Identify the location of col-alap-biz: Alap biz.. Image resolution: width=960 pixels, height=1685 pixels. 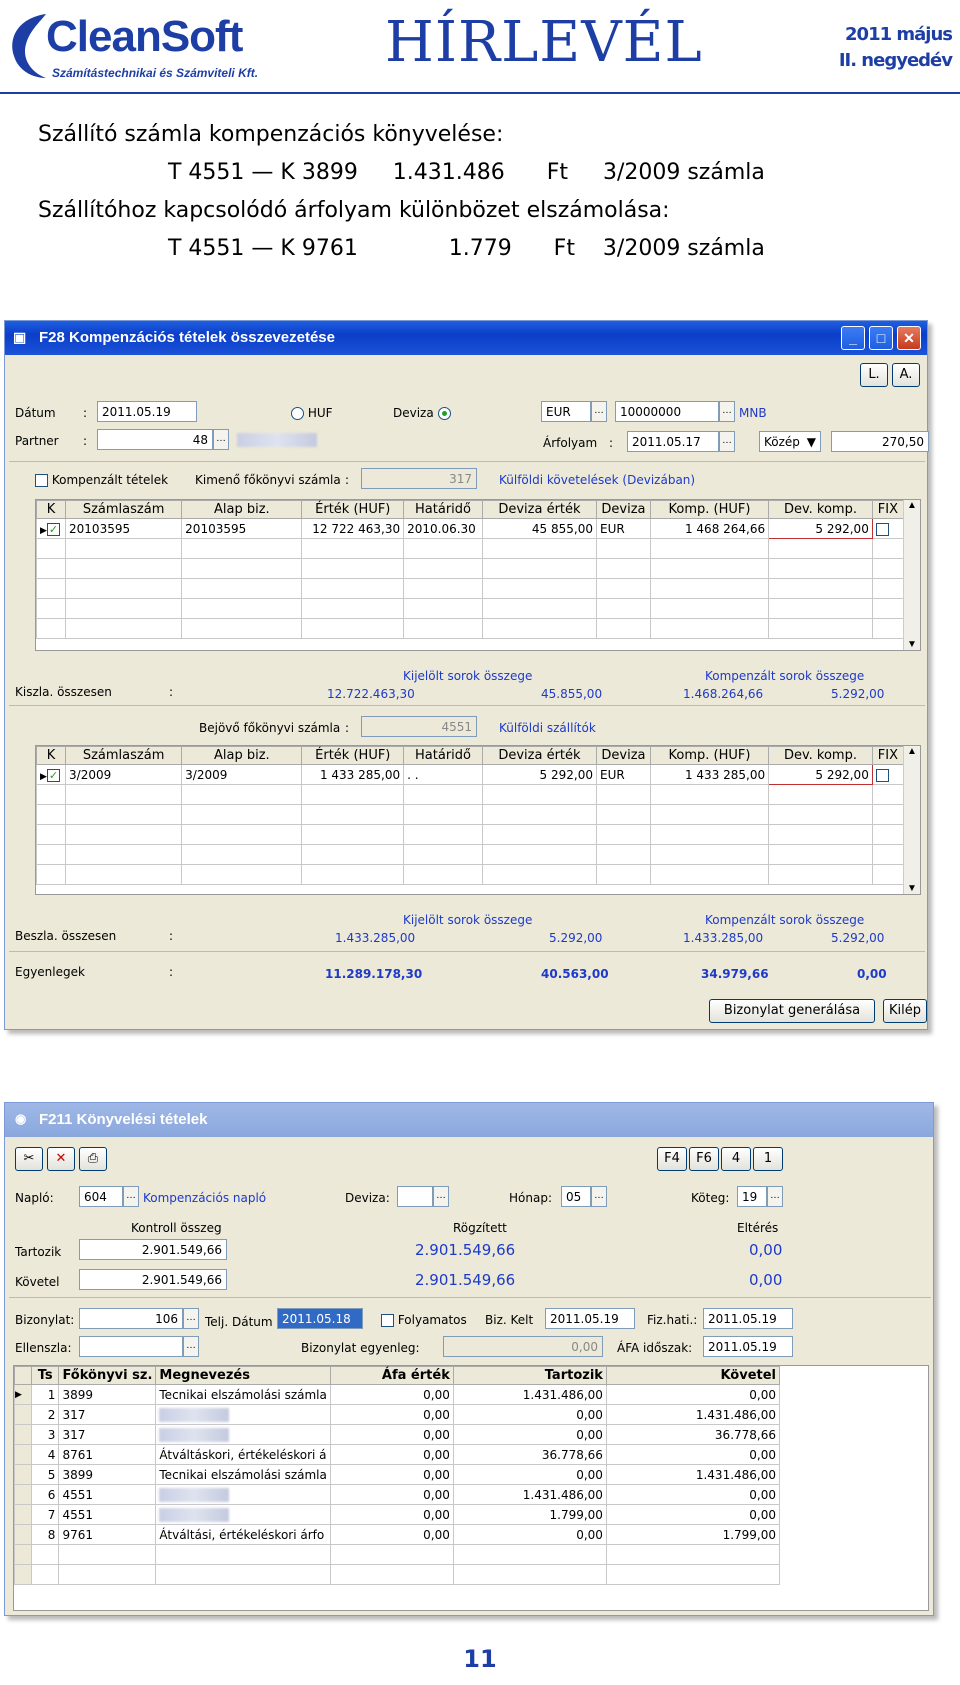
(242, 509).